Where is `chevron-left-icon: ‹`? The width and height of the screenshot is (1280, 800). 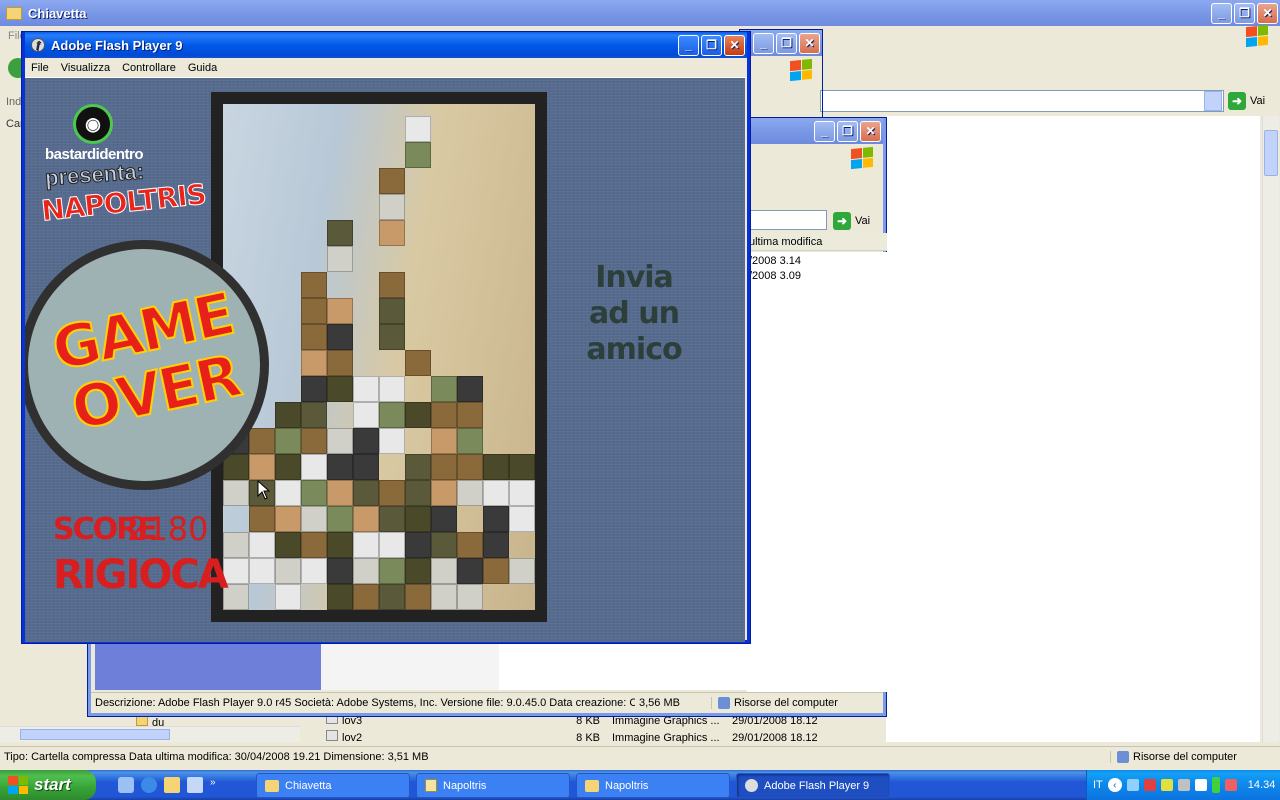
chevron-left-icon: ‹ is located at coordinates (1114, 785).